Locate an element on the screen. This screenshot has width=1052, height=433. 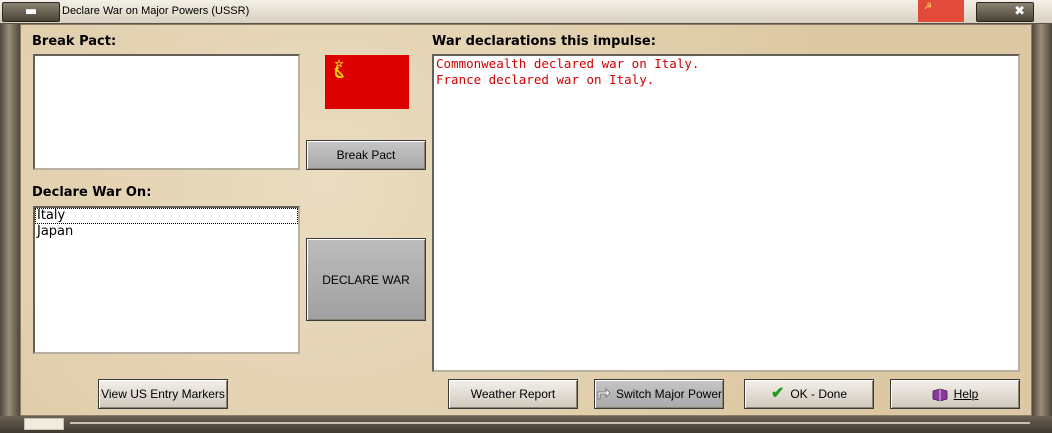
break-pact-button: Break Pact is located at coordinates (366, 155).